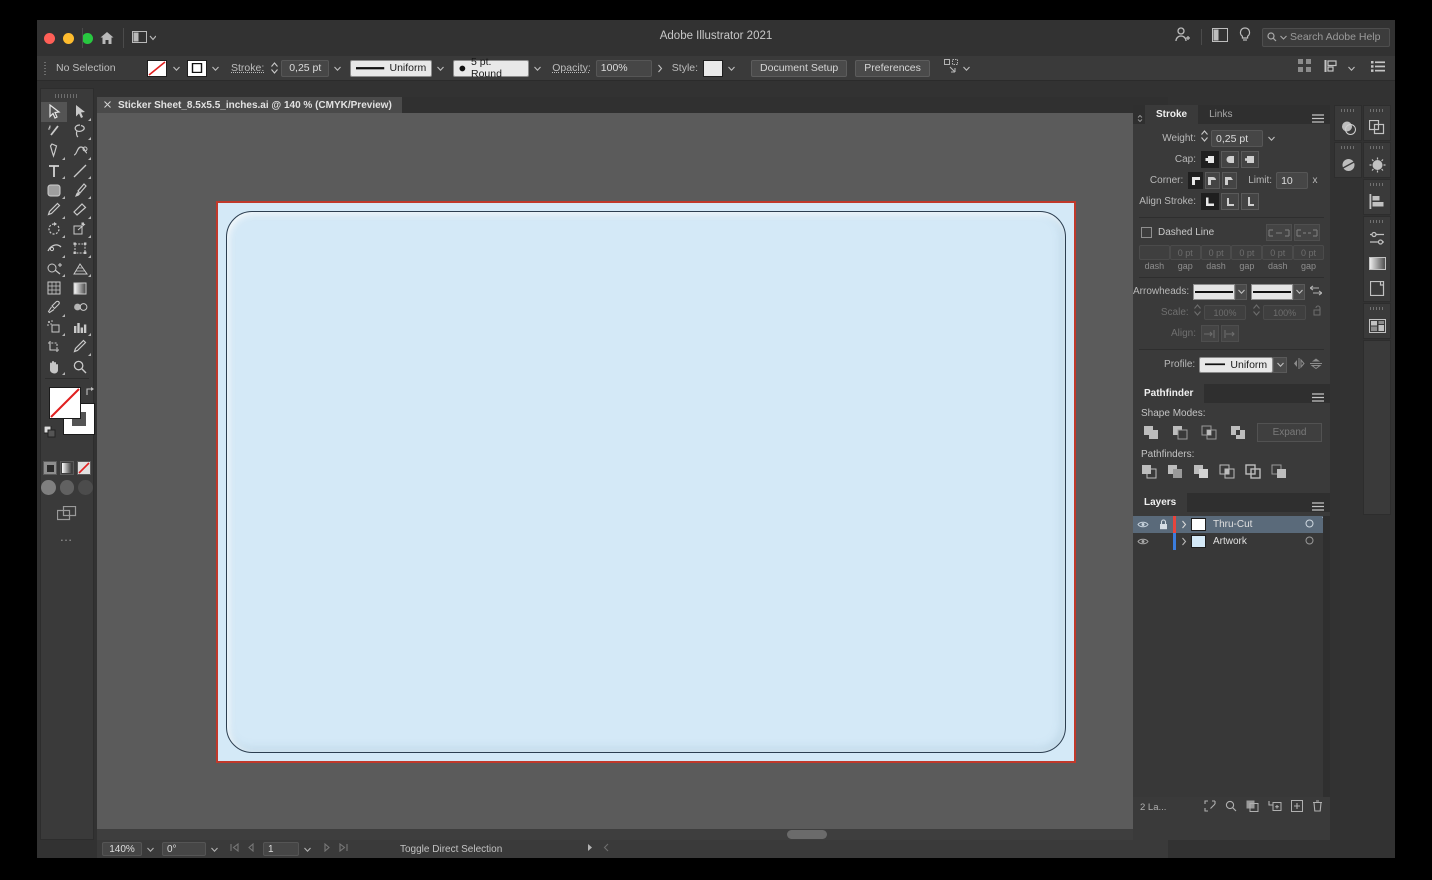 The height and width of the screenshot is (880, 1432). What do you see at coordinates (54, 367) in the screenshot?
I see `hand-tool` at bounding box center [54, 367].